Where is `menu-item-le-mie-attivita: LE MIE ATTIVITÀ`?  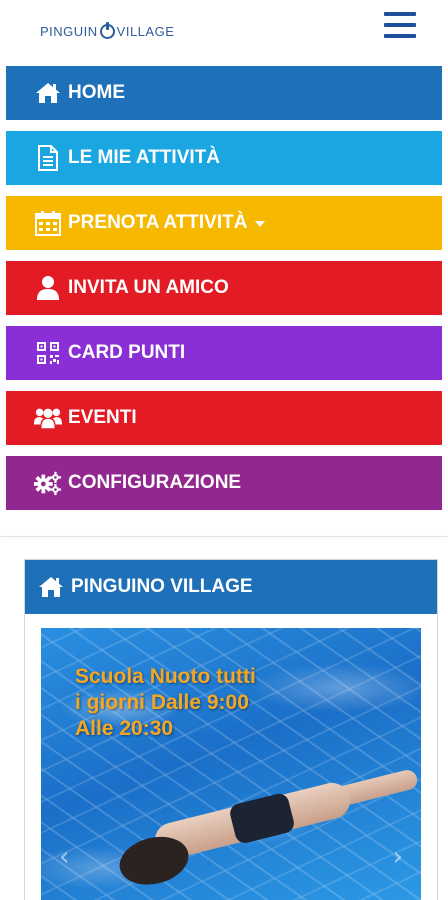 menu-item-le-mie-attivita: LE MIE ATTIVITÀ is located at coordinates (224, 158).